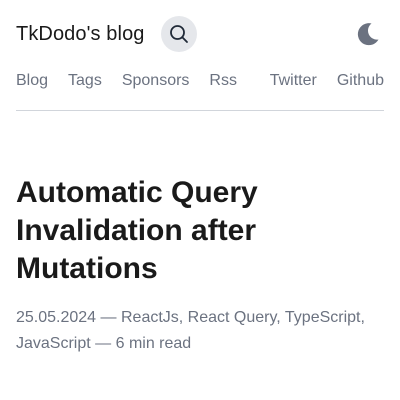 This screenshot has height=400, width=400. Describe the element at coordinates (323, 317) in the screenshot. I see `tag-link-typescript: TypeScript` at that location.